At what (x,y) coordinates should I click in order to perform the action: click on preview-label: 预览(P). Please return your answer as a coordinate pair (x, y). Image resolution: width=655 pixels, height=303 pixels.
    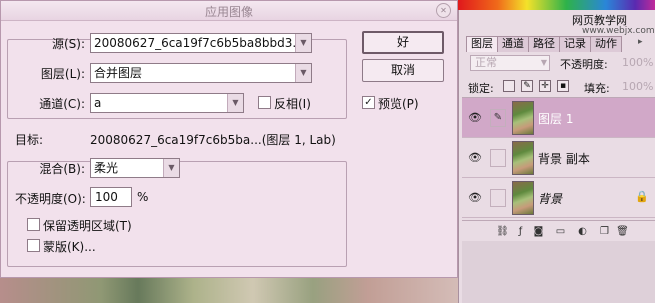
    Looking at the image, I should click on (398, 104).